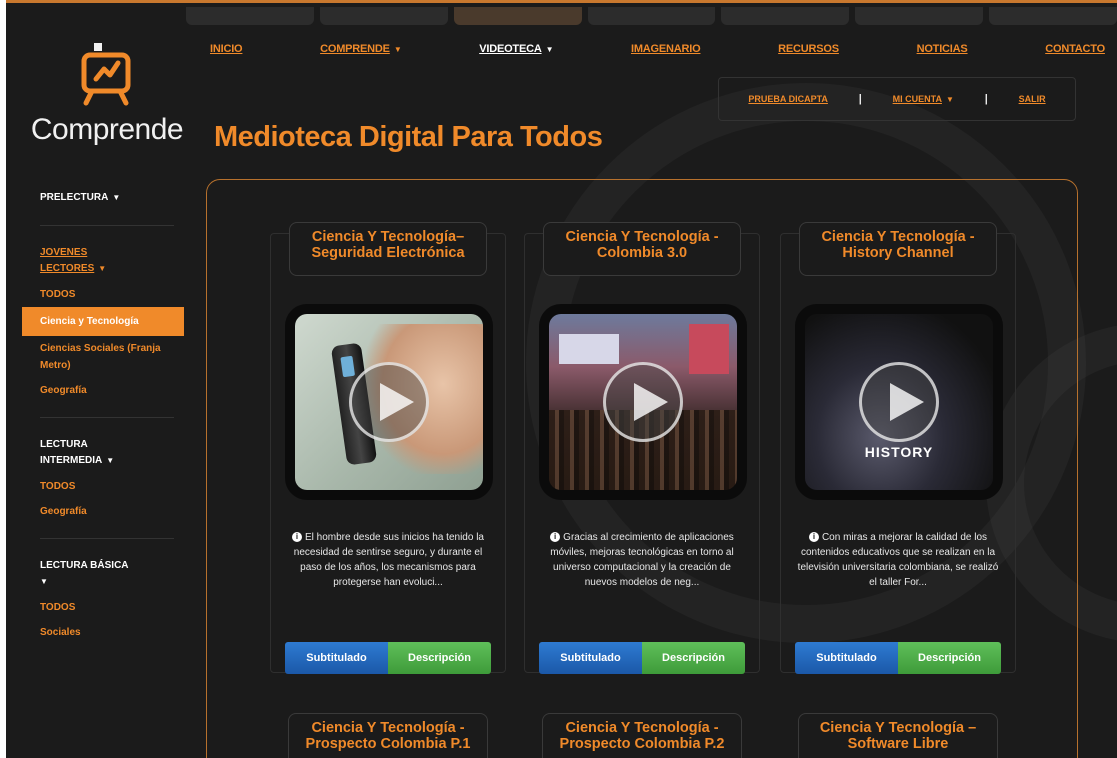 The image size is (1117, 758). Describe the element at coordinates (103, 321) in the screenshot. I see `sidebar-item-ciencia-tecnologia: Ciencia y Tecnología` at that location.